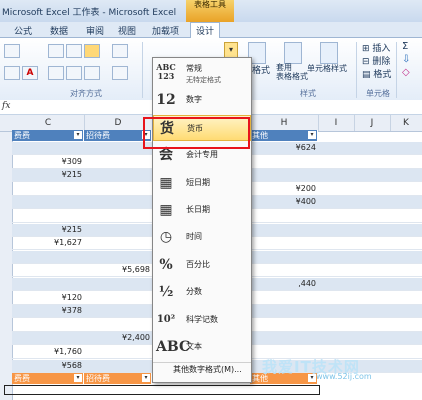 The width and height of the screenshot is (422, 400). I want to click on table-format-label: 格式, so click(261, 69).